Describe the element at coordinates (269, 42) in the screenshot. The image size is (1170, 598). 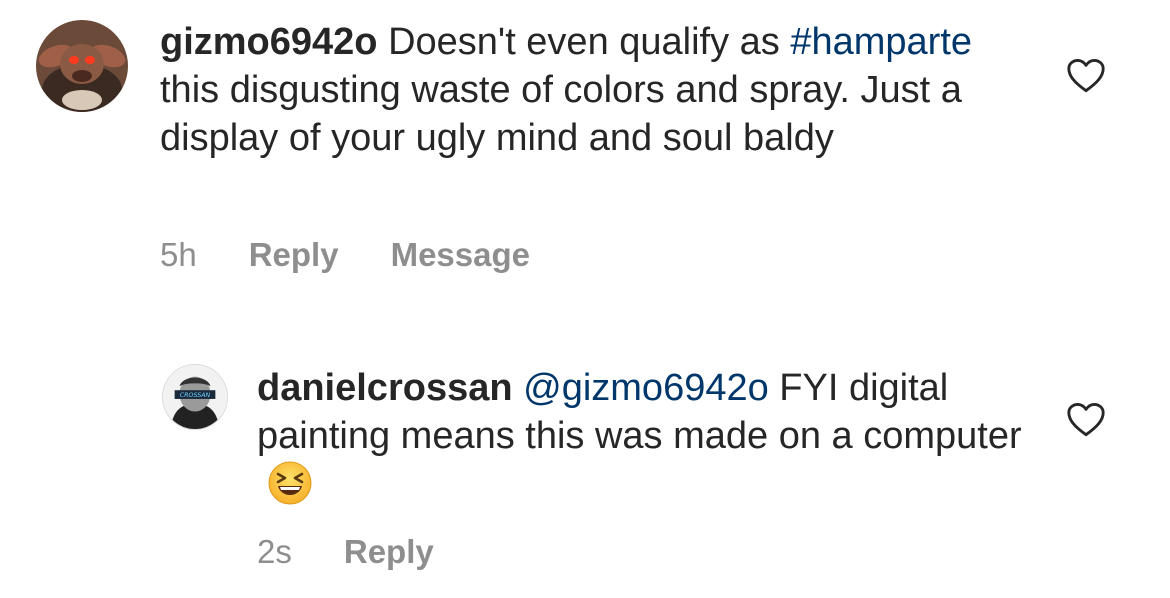
I see `comment-username: gizmo6942o` at that location.